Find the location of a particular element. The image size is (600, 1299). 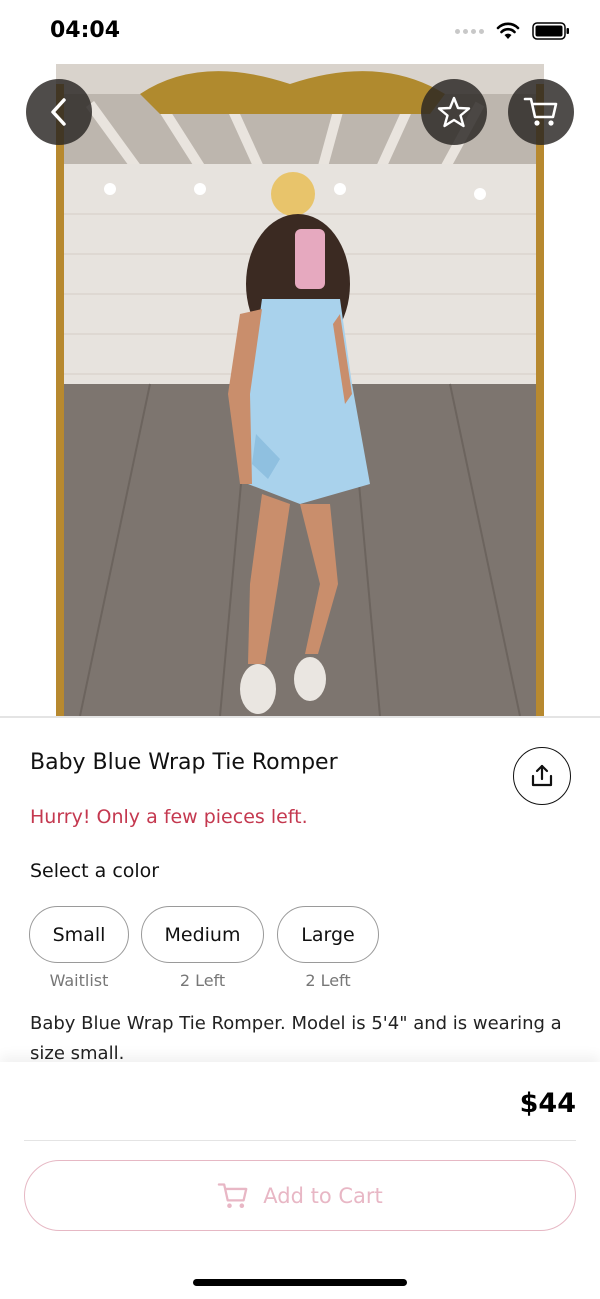

add-to-cart-button: Add to Cart is located at coordinates (300, 1195).